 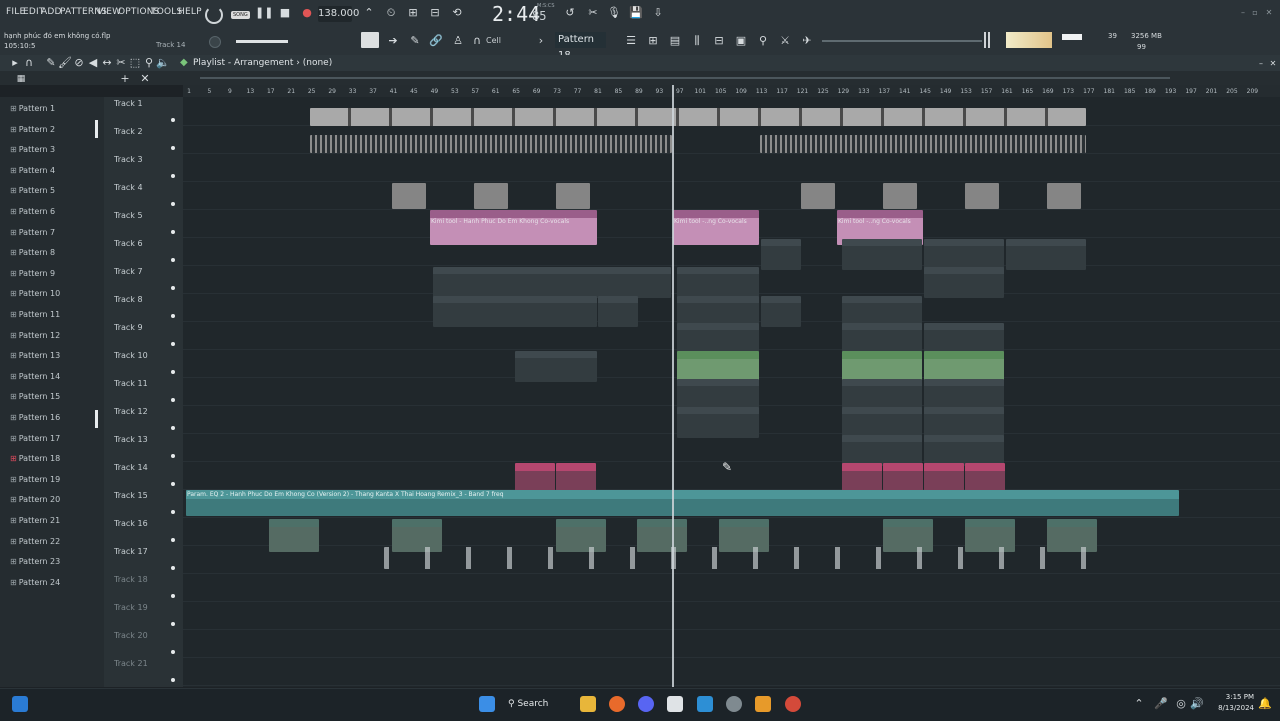 What do you see at coordinates (1269, 13) in the screenshot?
I see `close-icon: ✕` at bounding box center [1269, 13].